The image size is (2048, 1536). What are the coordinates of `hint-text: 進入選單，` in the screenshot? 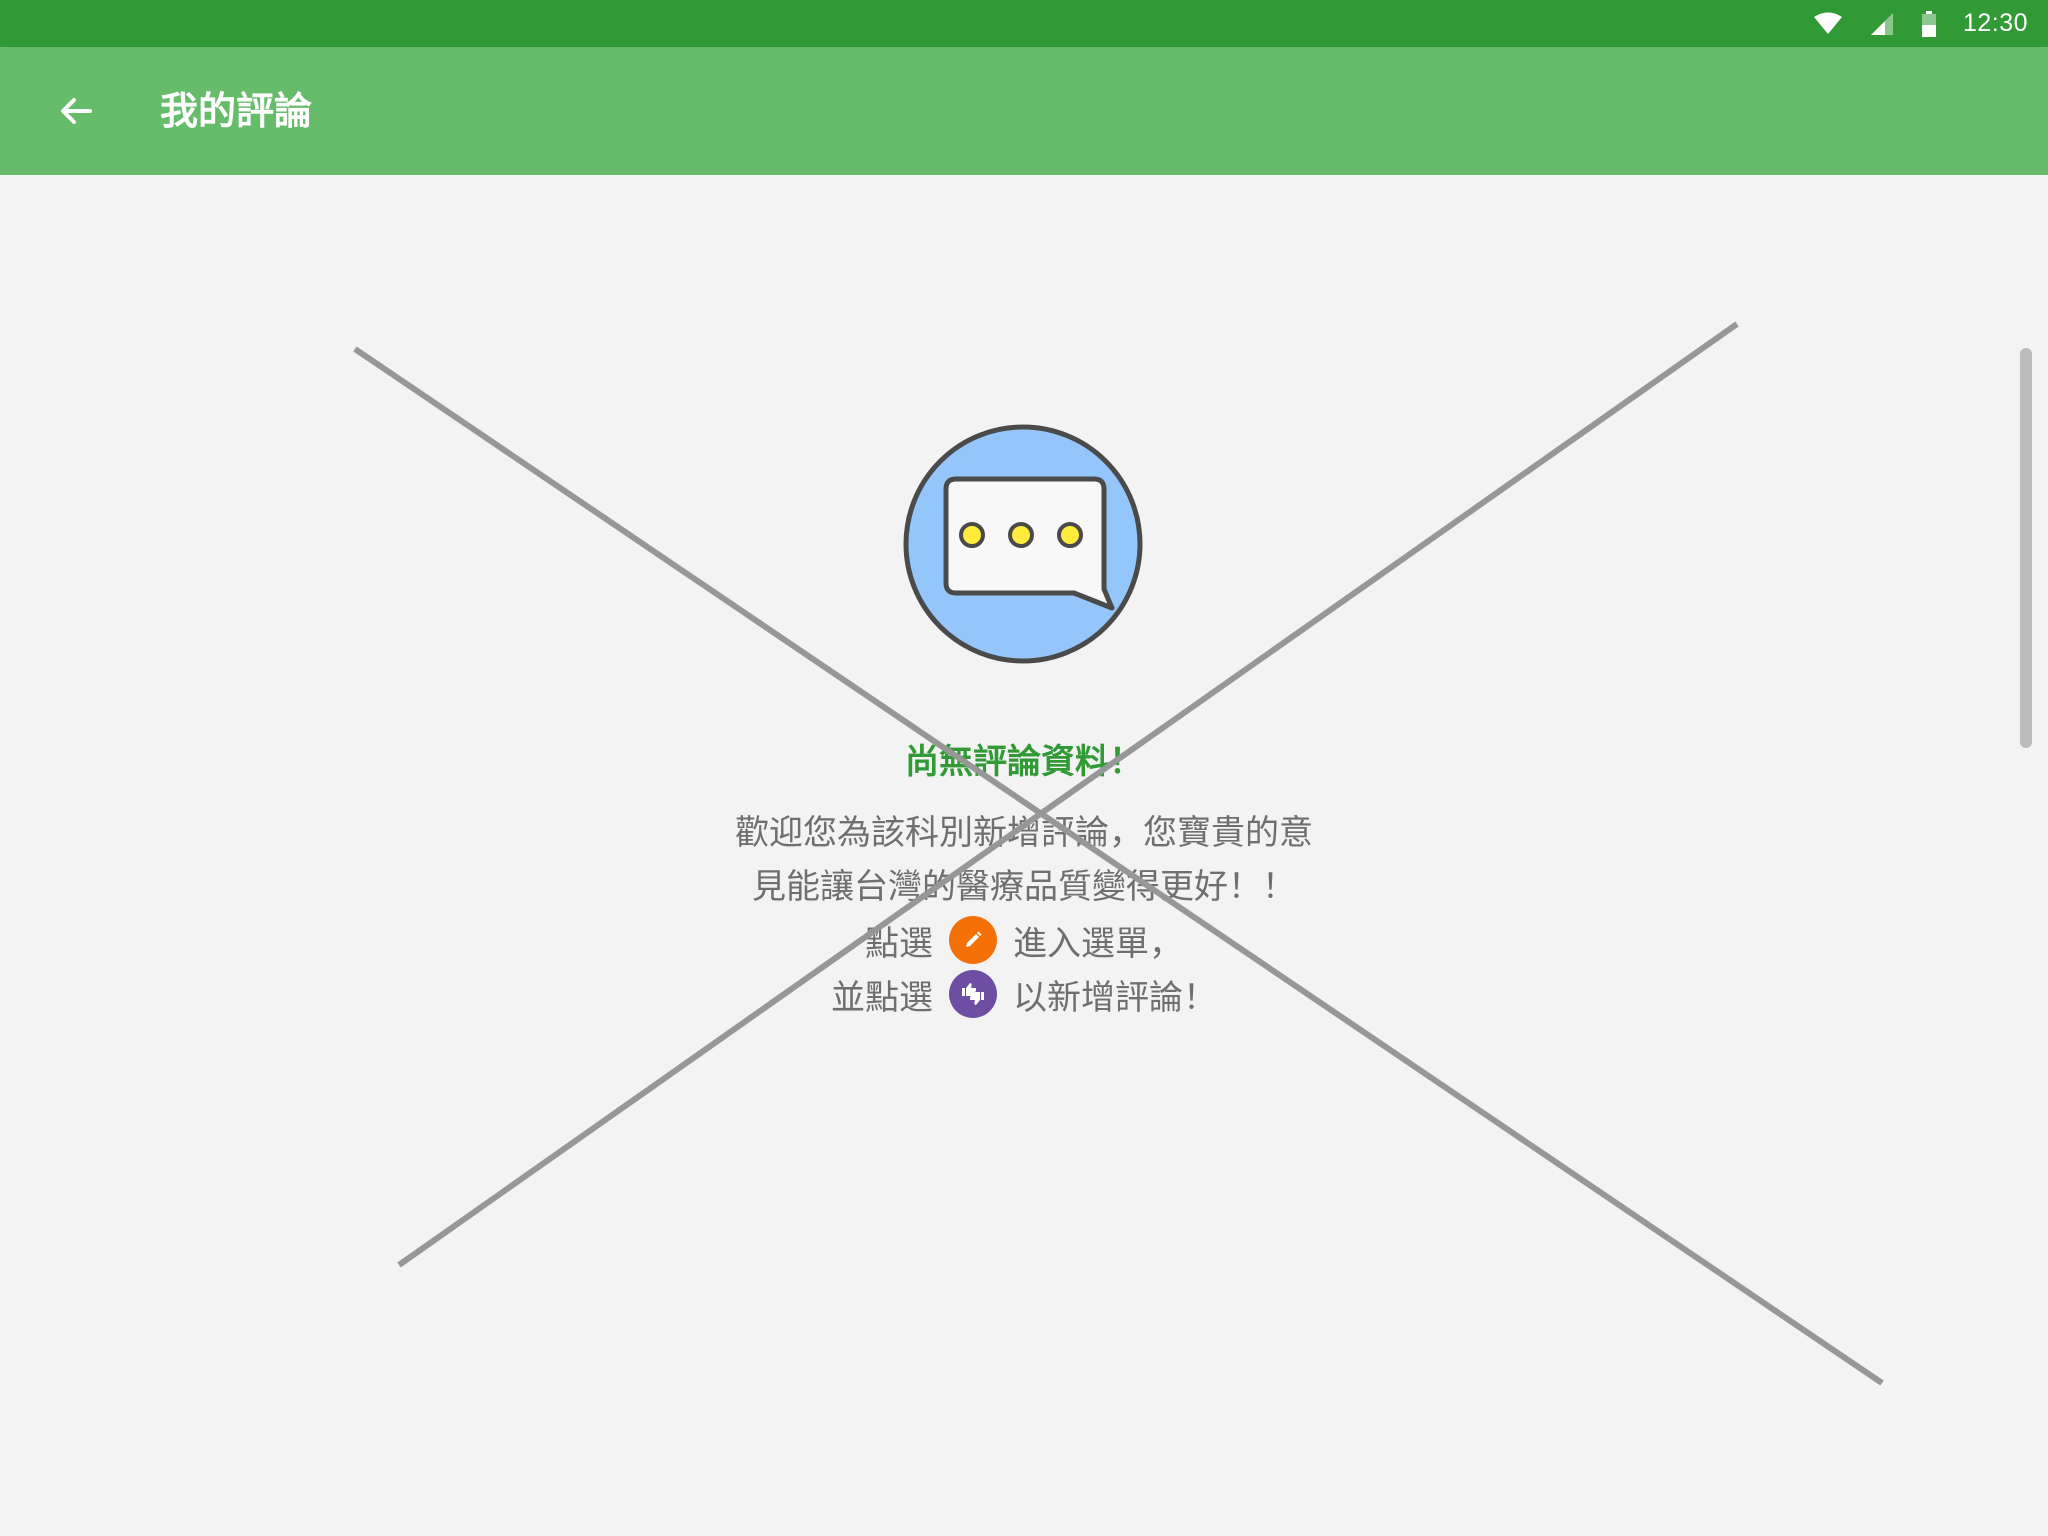 It's located at (1098, 943).